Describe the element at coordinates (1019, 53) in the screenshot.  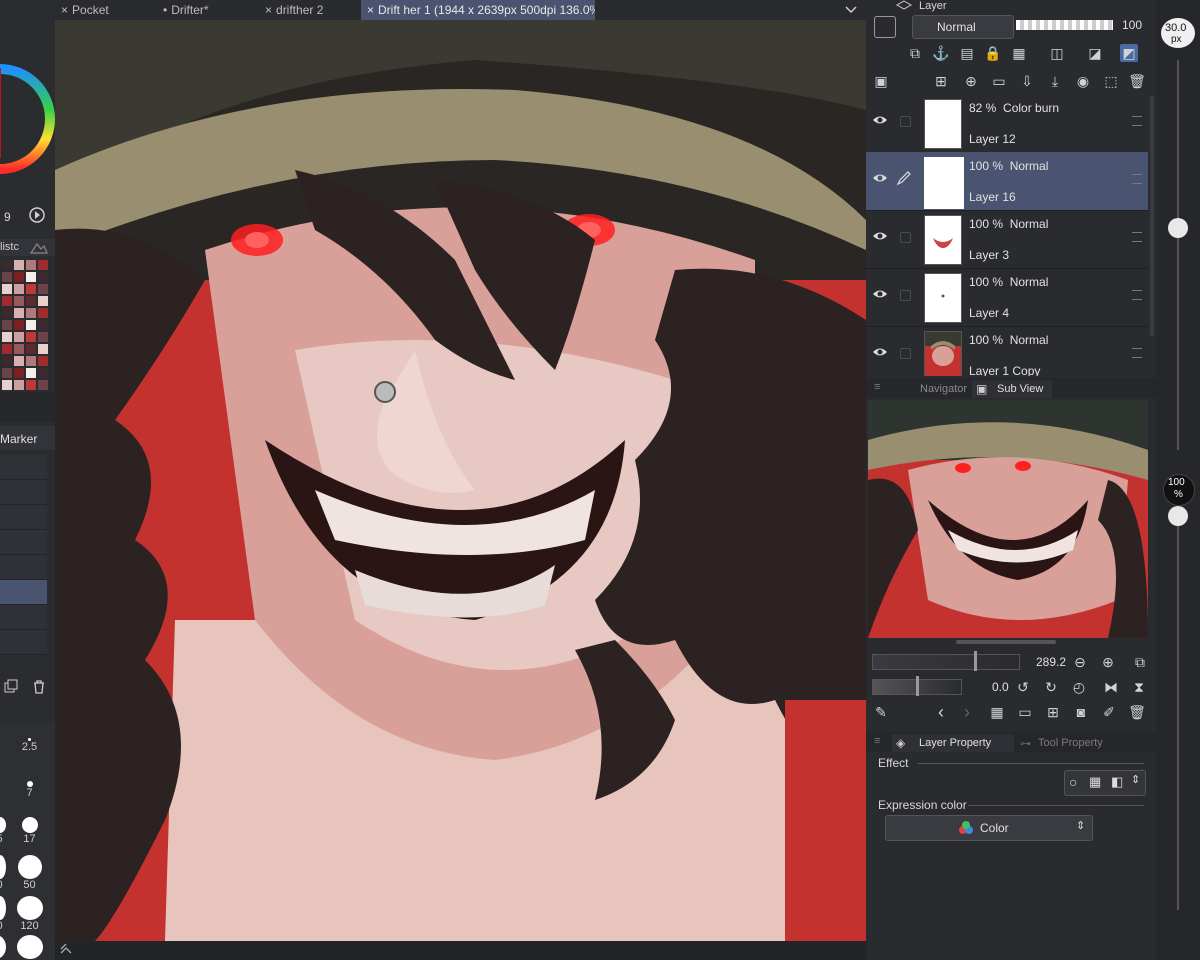
I see `lock-transparency-icon: ▦` at that location.